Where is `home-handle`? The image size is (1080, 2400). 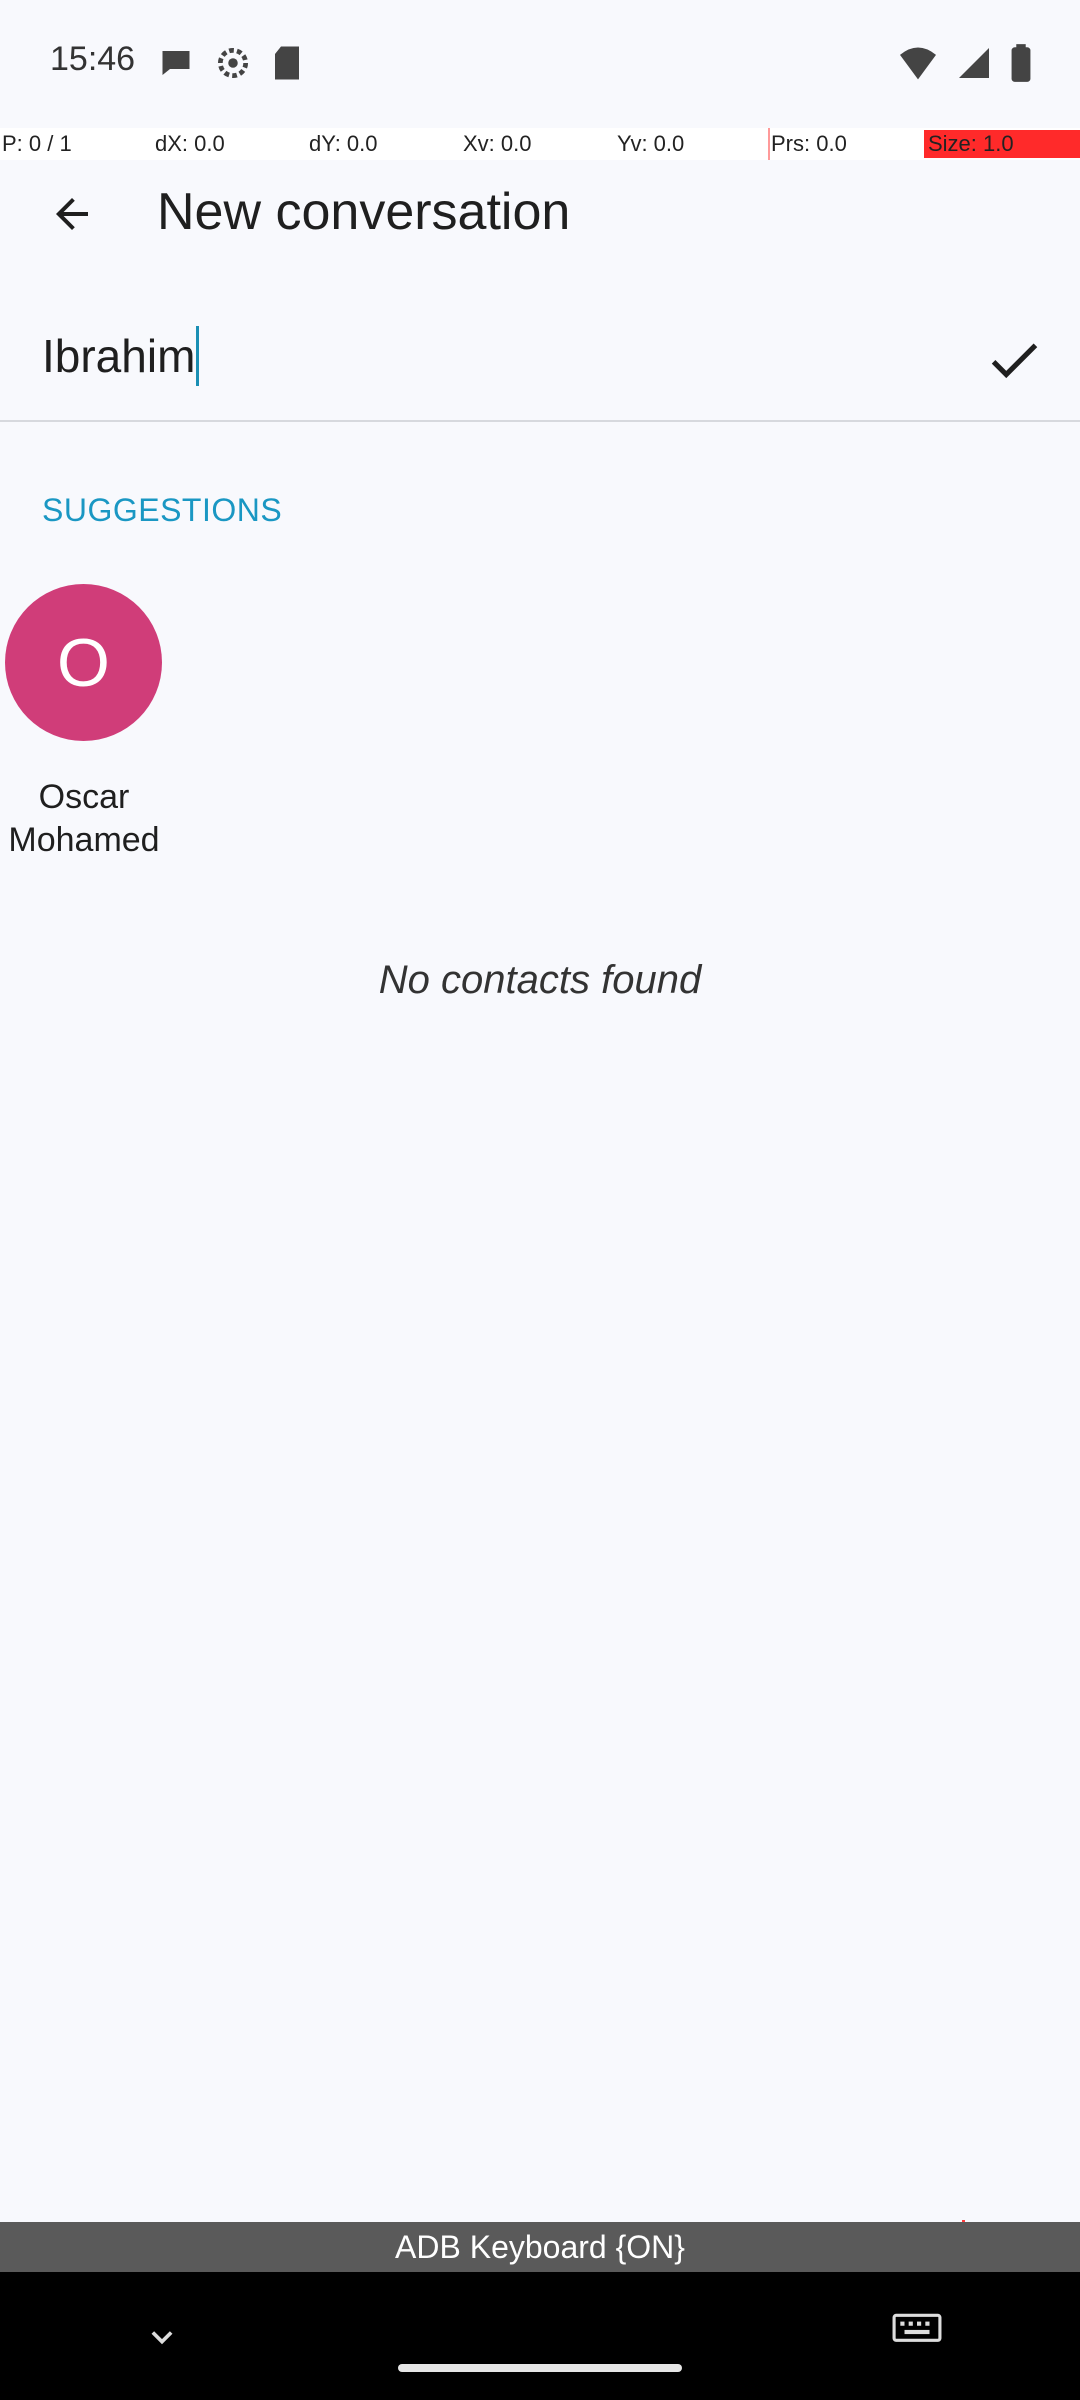
home-handle is located at coordinates (540, 2368).